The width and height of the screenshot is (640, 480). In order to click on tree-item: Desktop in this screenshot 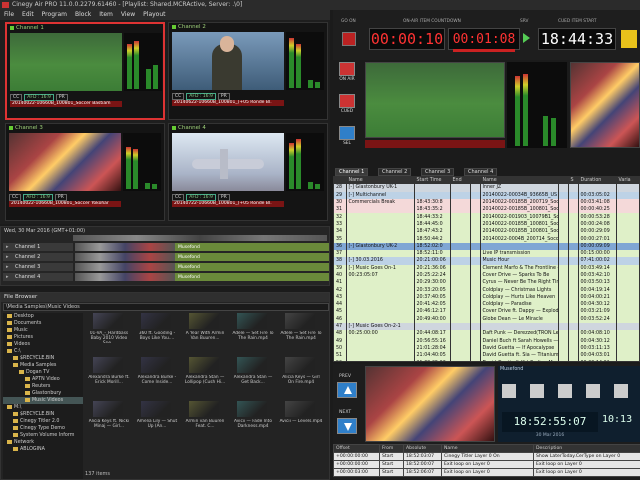, I will do `click(43, 316)`.